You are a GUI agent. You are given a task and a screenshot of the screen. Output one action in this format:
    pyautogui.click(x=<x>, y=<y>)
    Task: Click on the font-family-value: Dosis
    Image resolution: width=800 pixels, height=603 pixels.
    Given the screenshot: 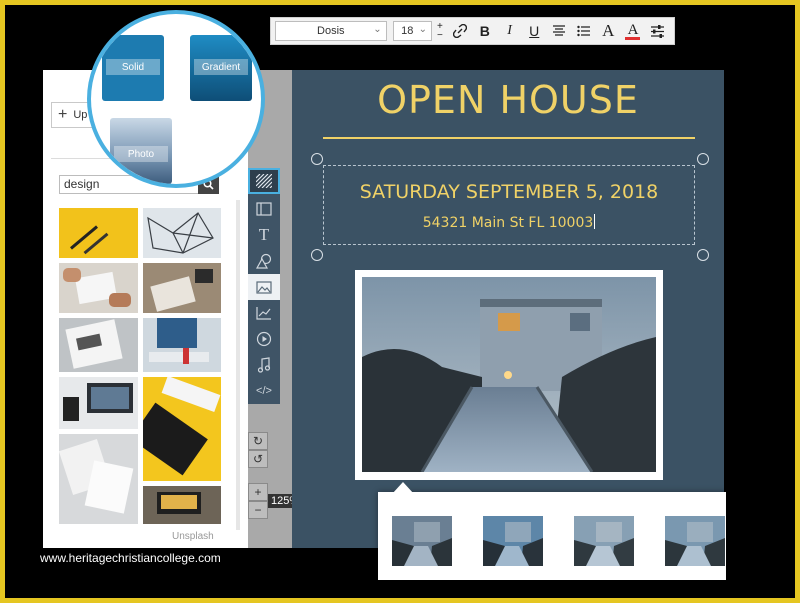 What is the action you would take?
    pyautogui.click(x=331, y=31)
    